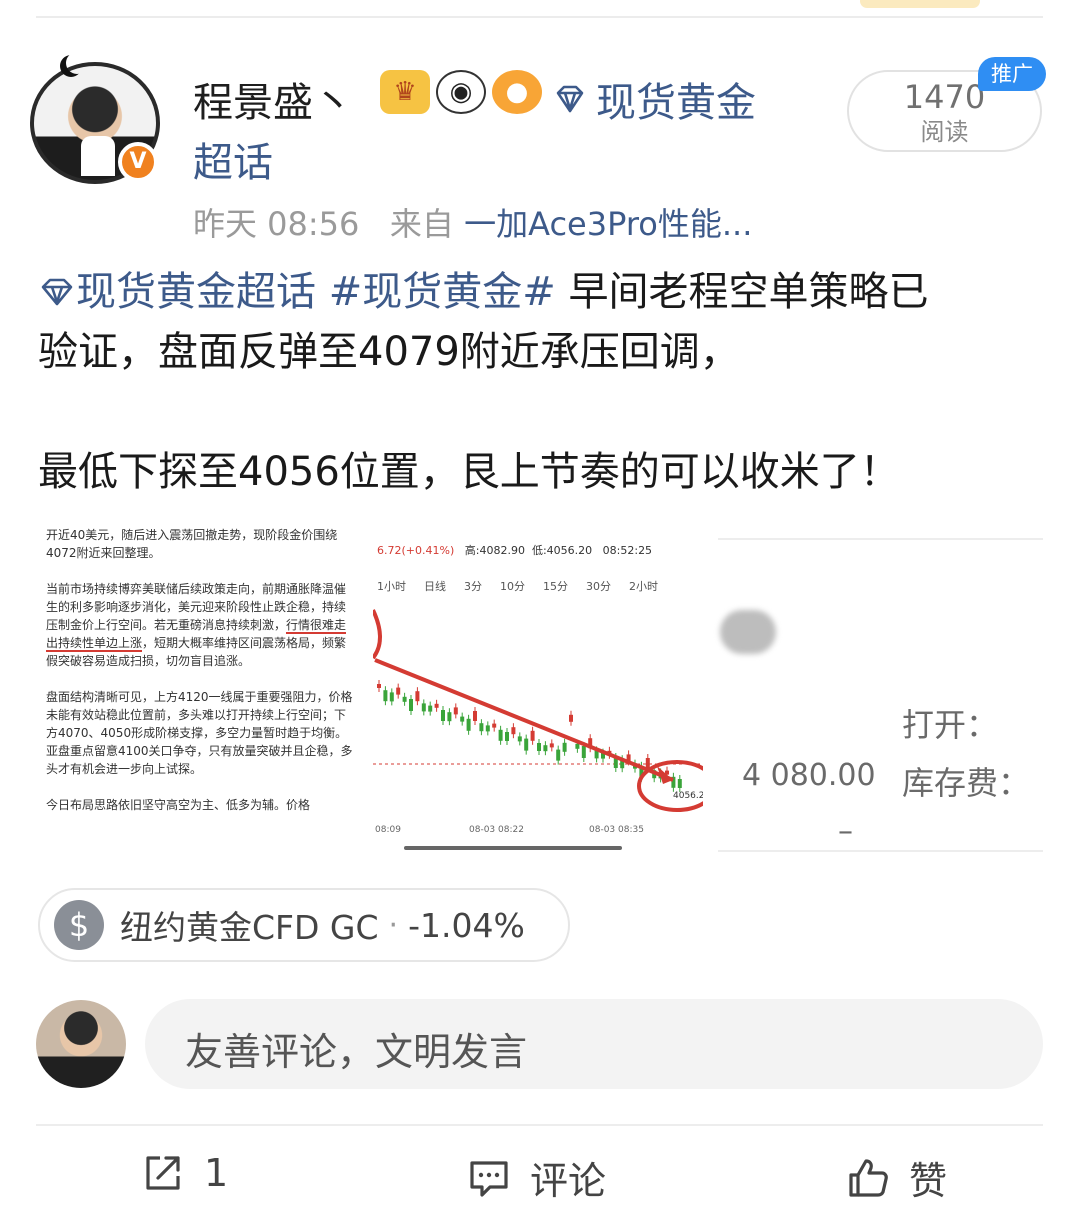 Image resolution: width=1079 pixels, height=1230 pixels. What do you see at coordinates (524, 720) in the screenshot?
I see `trend-arrow-line` at bounding box center [524, 720].